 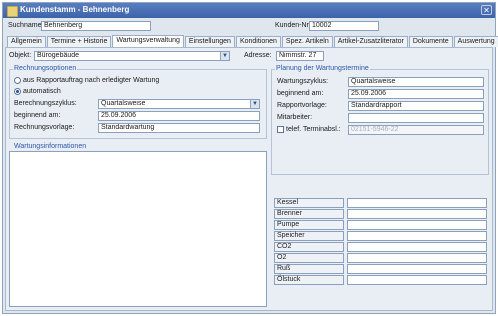 I want to click on tab-einstellungen: Einstellungen, so click(x=209, y=41).